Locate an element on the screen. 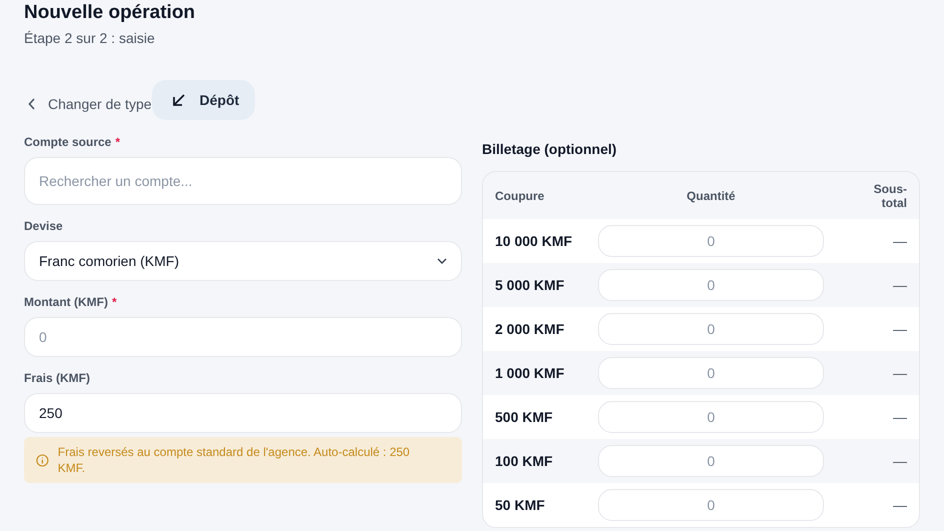  denomination-cell-text: 100 KMF is located at coordinates (524, 461).